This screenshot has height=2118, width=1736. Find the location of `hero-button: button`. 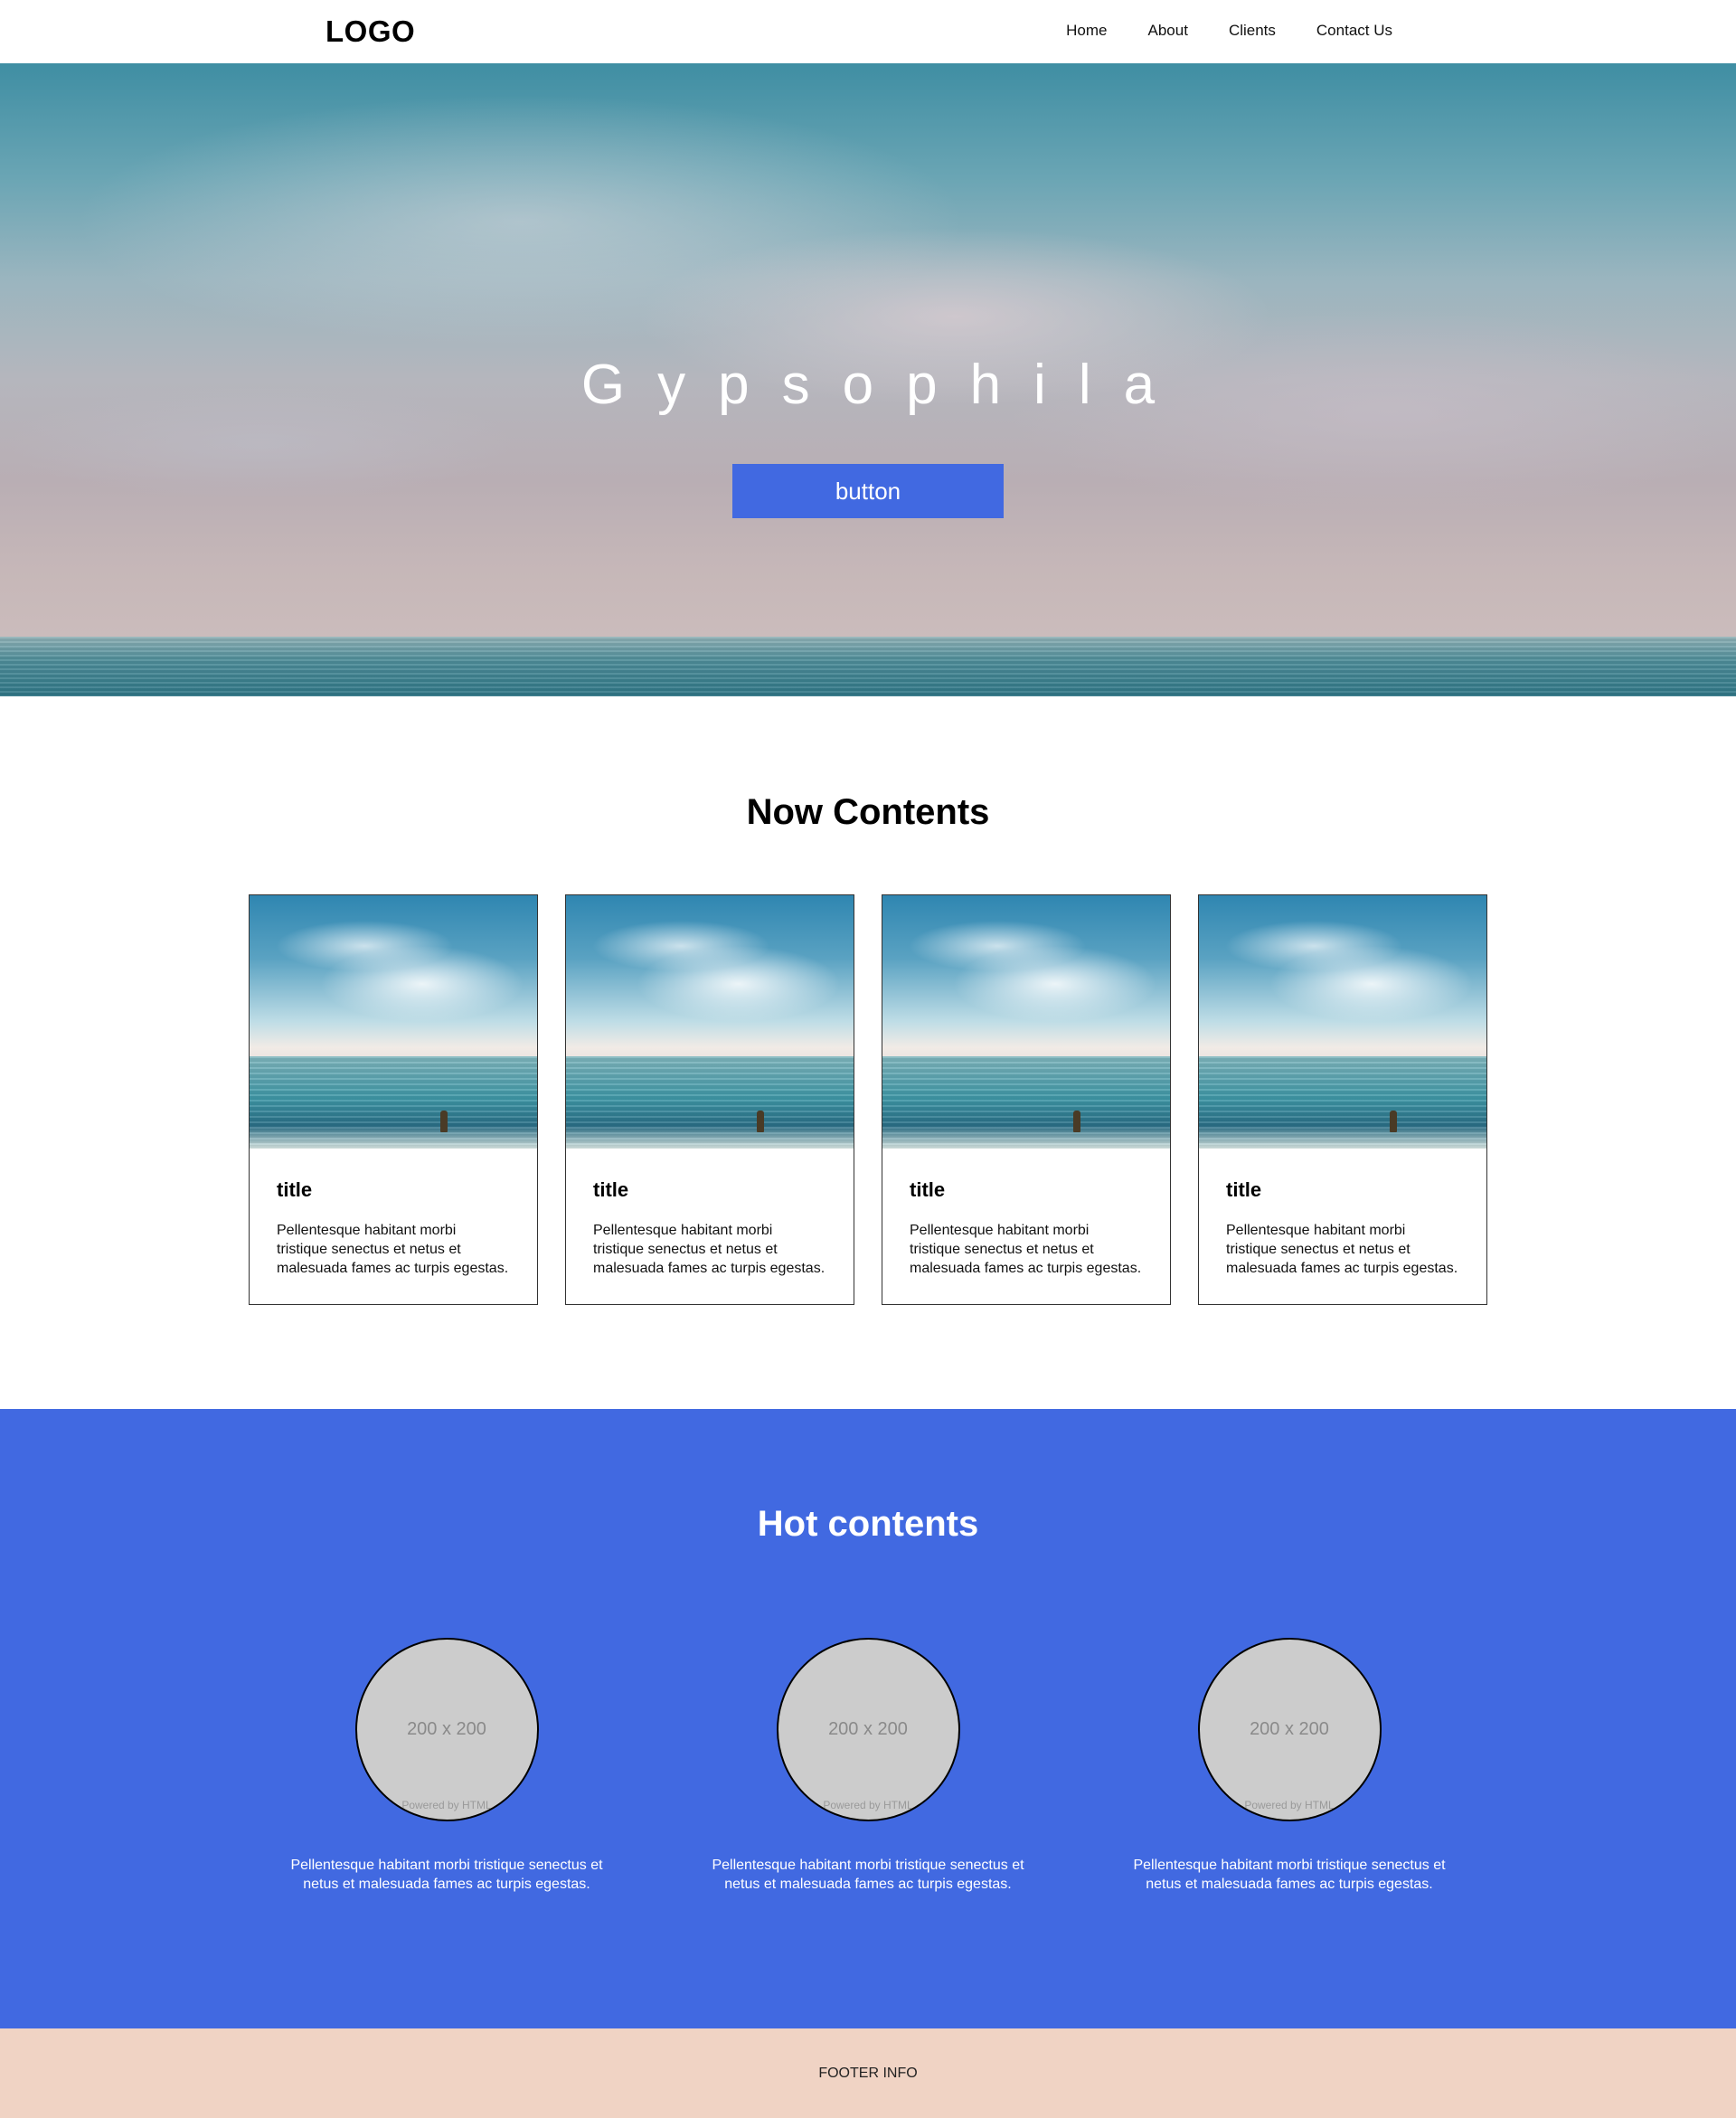

hero-button: button is located at coordinates (868, 491).